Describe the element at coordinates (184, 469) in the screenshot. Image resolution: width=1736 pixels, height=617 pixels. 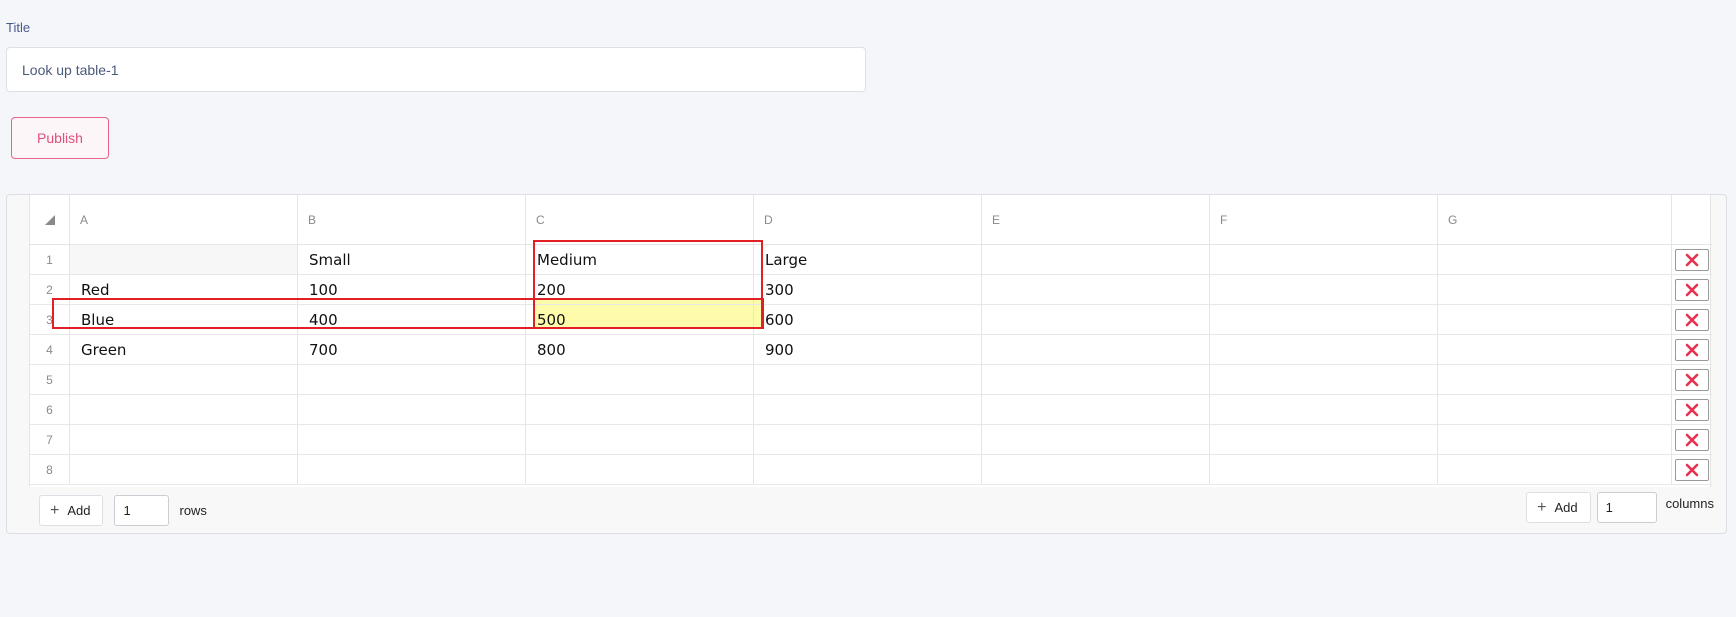
I see `table-cell-a8` at that location.